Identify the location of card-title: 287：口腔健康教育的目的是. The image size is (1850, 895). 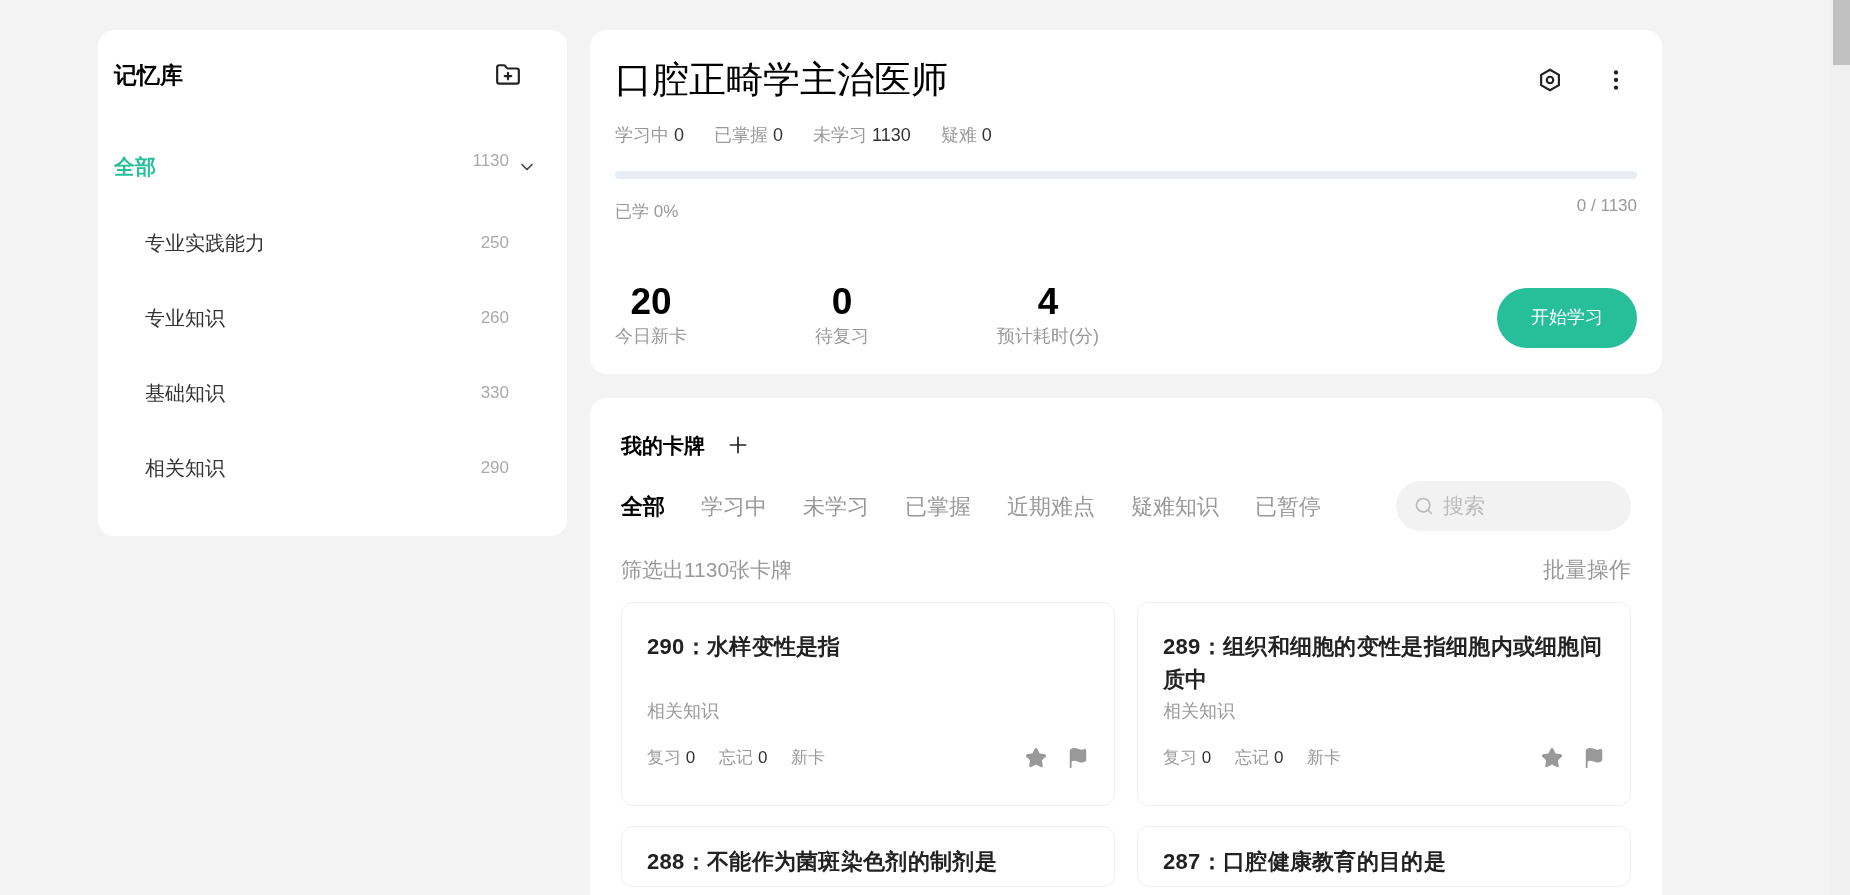
(1305, 861).